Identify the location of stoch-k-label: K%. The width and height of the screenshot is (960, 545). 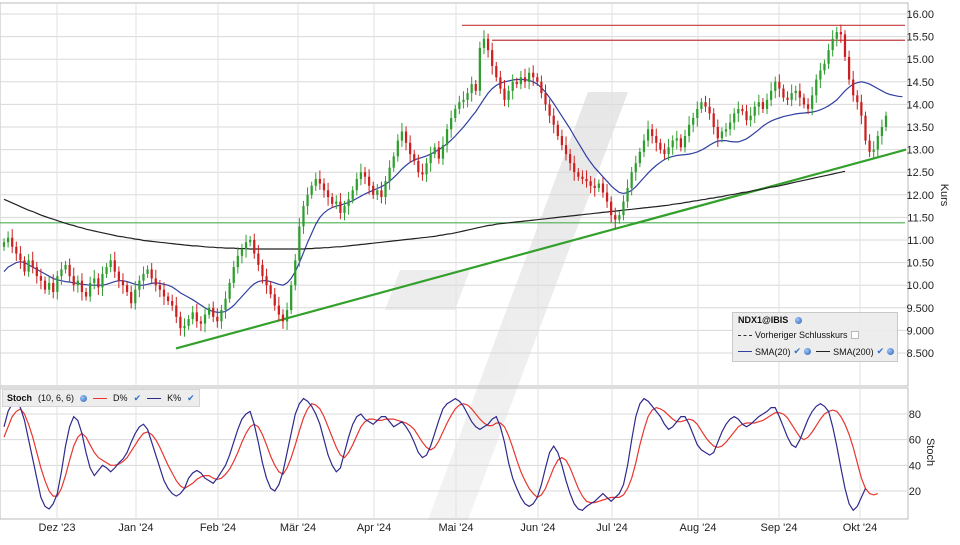
(174, 398).